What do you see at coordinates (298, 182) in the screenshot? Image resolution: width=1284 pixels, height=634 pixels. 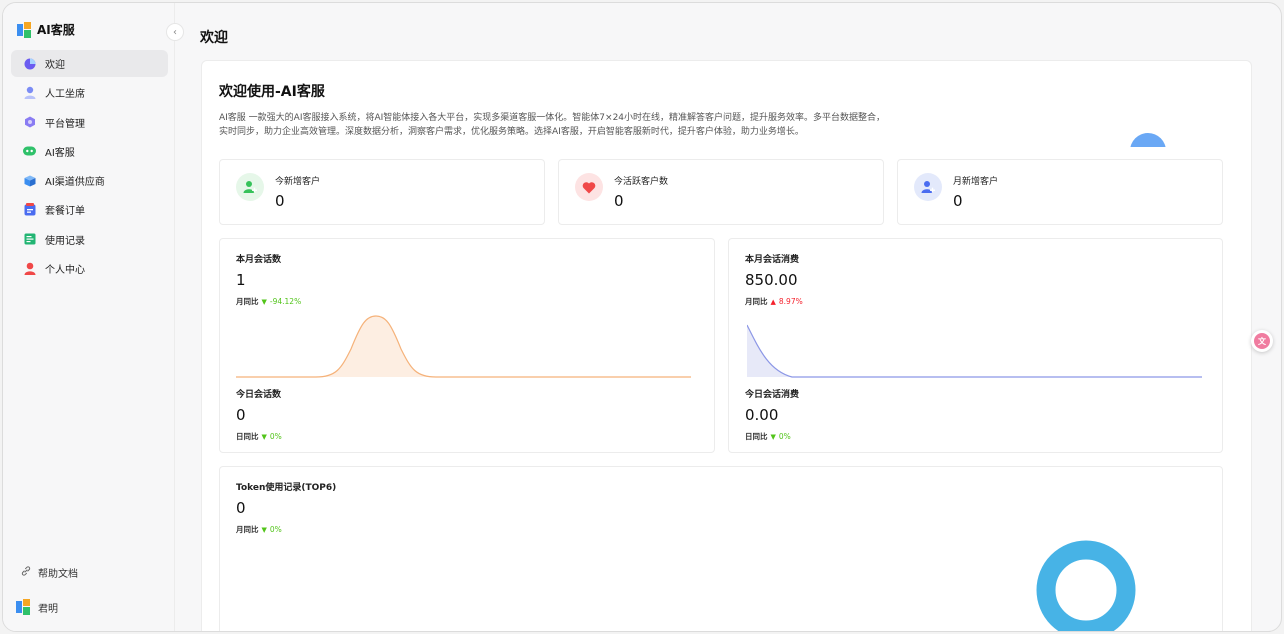 I see `stat-label: 今新增客户` at bounding box center [298, 182].